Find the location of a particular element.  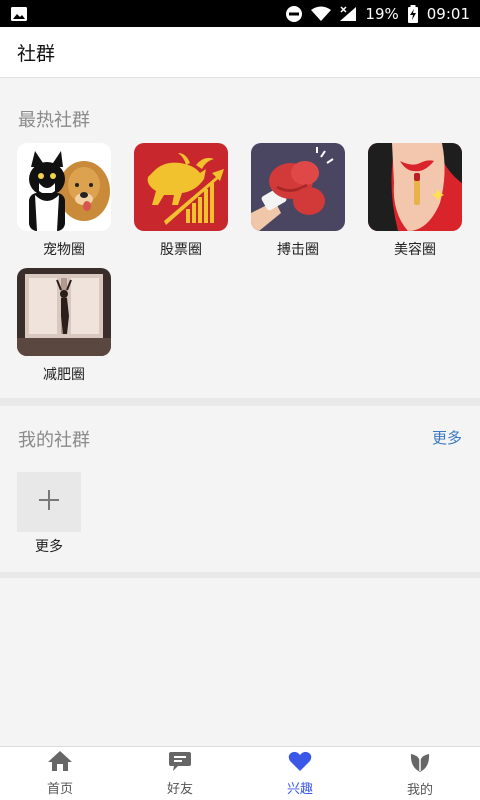

community-item-stocks: 股票圈 is located at coordinates (181, 201).